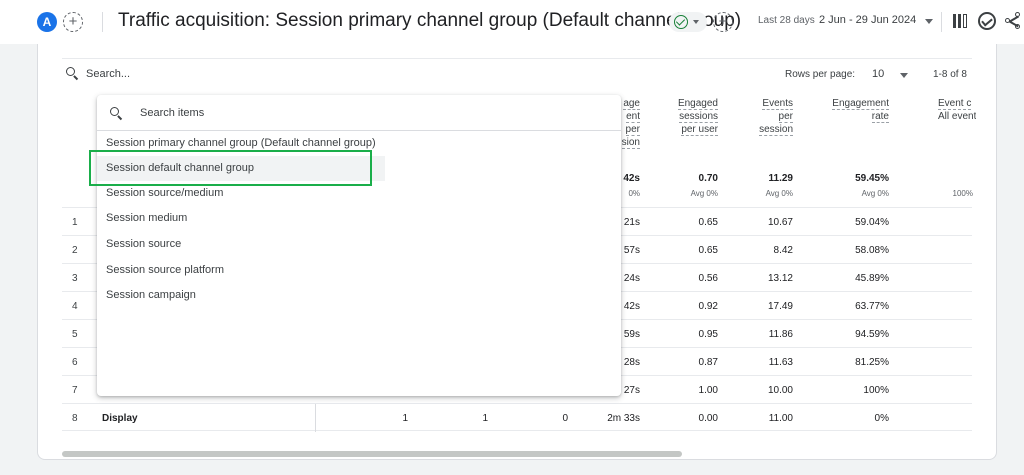  Describe the element at coordinates (878, 74) in the screenshot. I see `rows-per-page-select: 10` at that location.